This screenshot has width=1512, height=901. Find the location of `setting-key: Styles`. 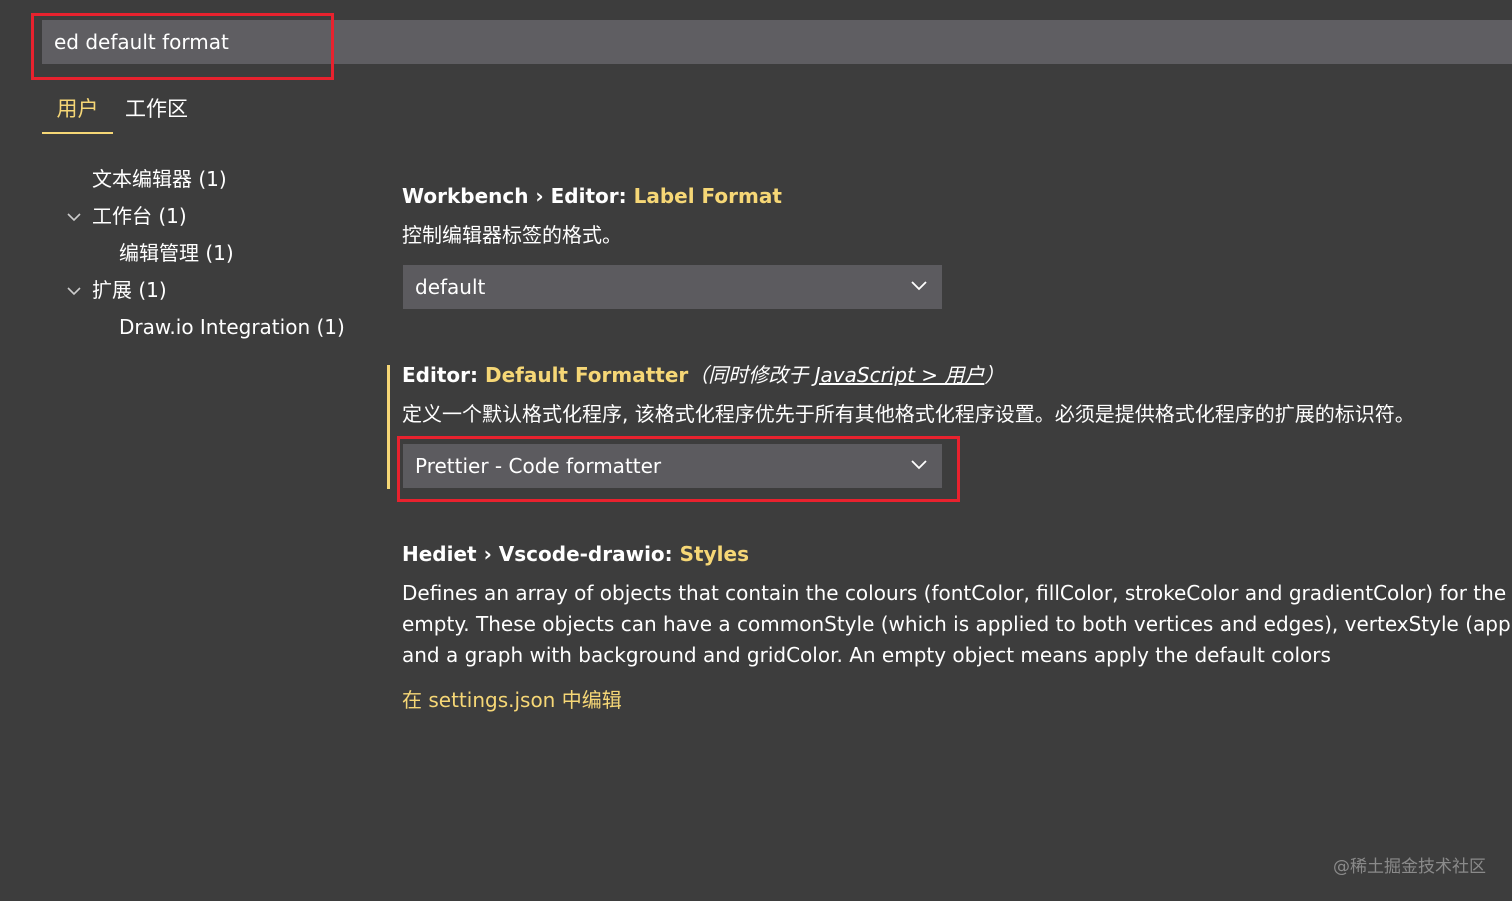

setting-key: Styles is located at coordinates (714, 554).